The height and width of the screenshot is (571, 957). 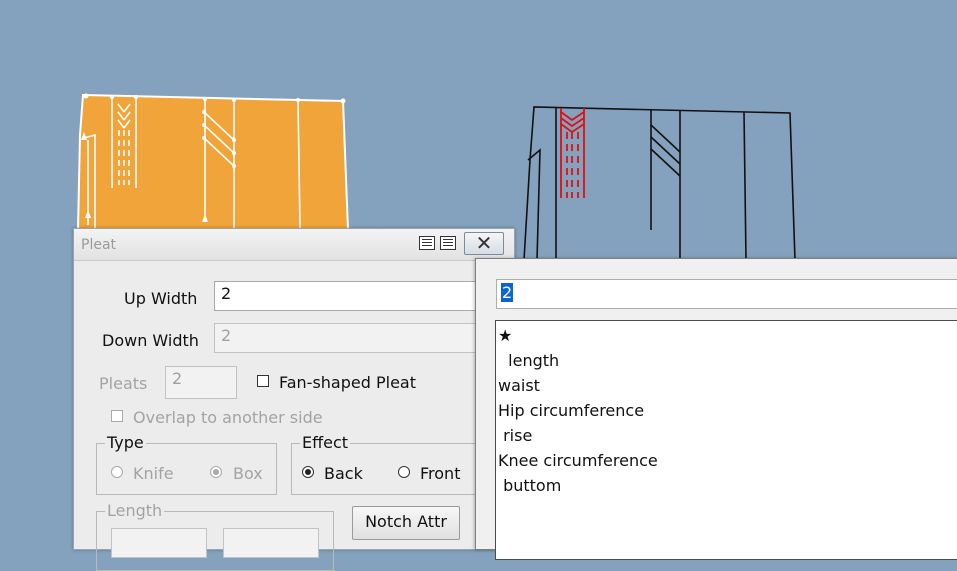 I want to click on overlap-checkbox, so click(x=117, y=416).